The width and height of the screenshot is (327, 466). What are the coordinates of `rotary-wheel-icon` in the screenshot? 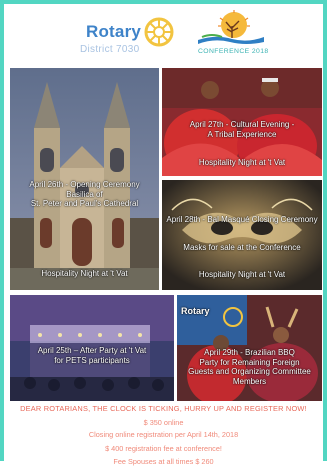 It's located at (159, 32).